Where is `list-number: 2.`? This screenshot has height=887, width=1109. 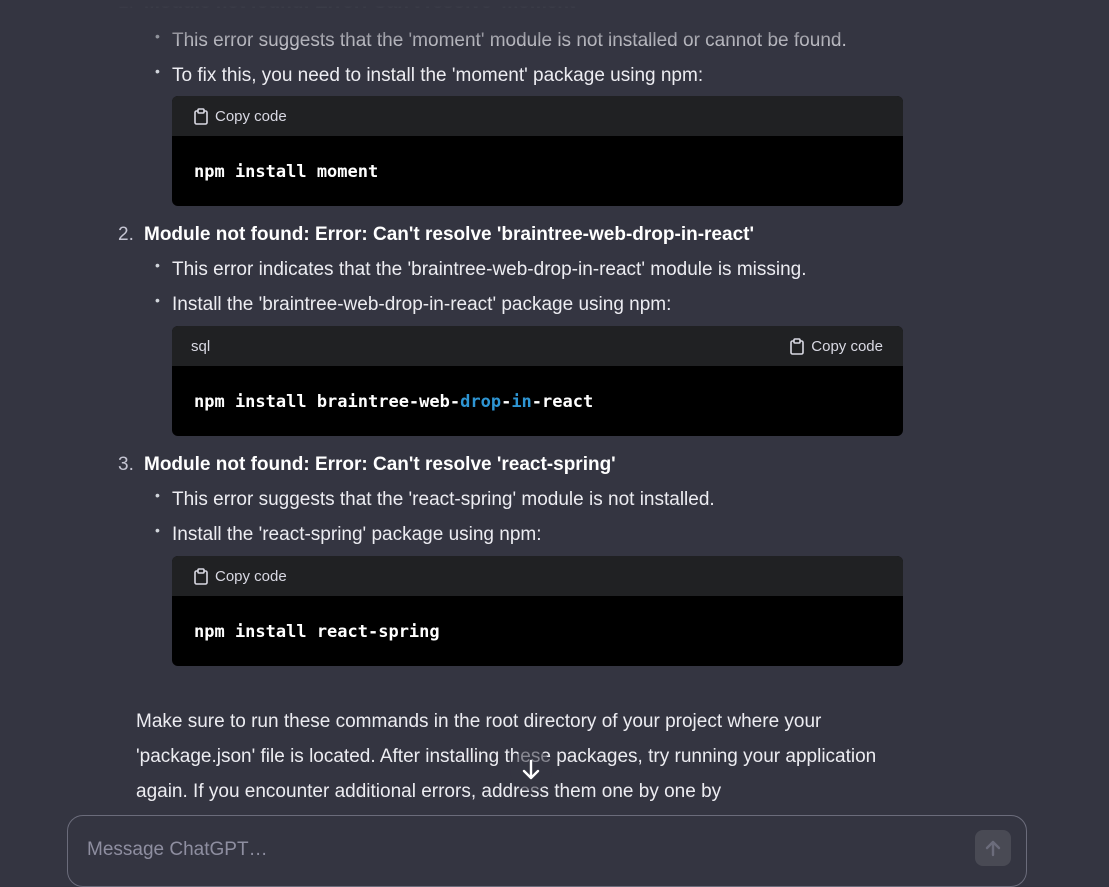 list-number: 2. is located at coordinates (126, 234).